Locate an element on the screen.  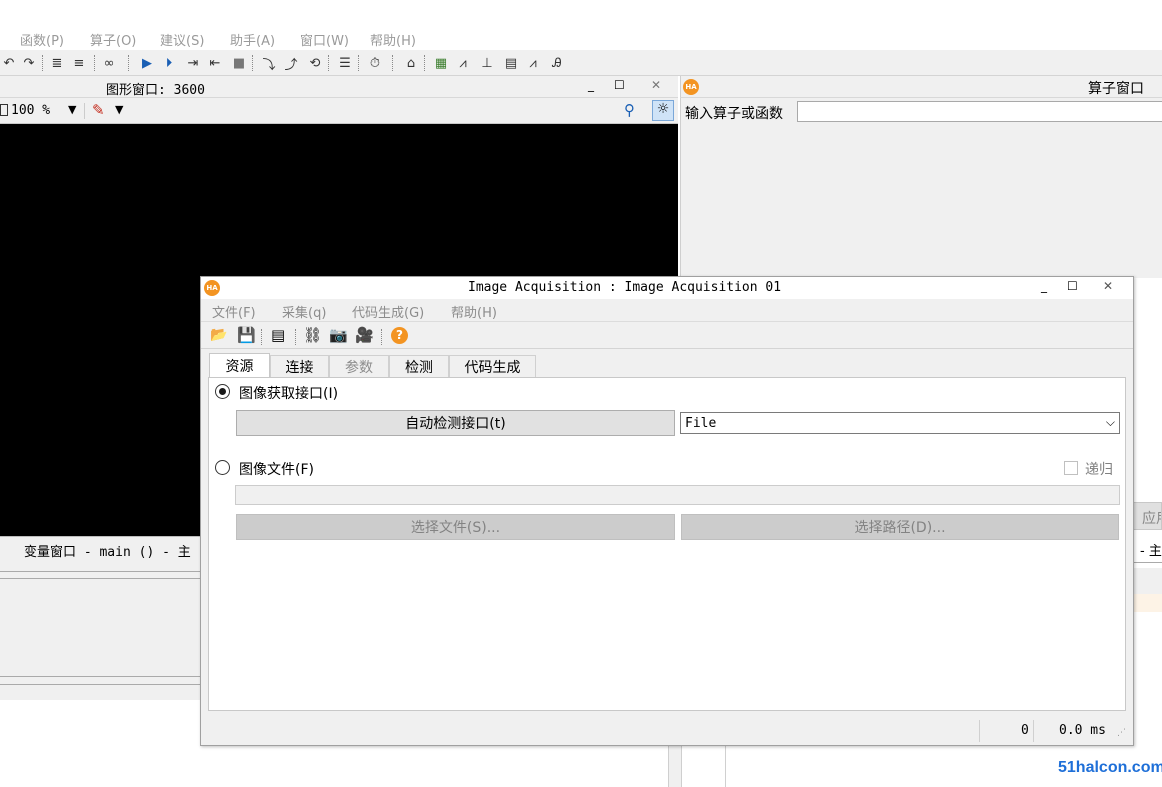
status-divider is located at coordinates (979, 731).